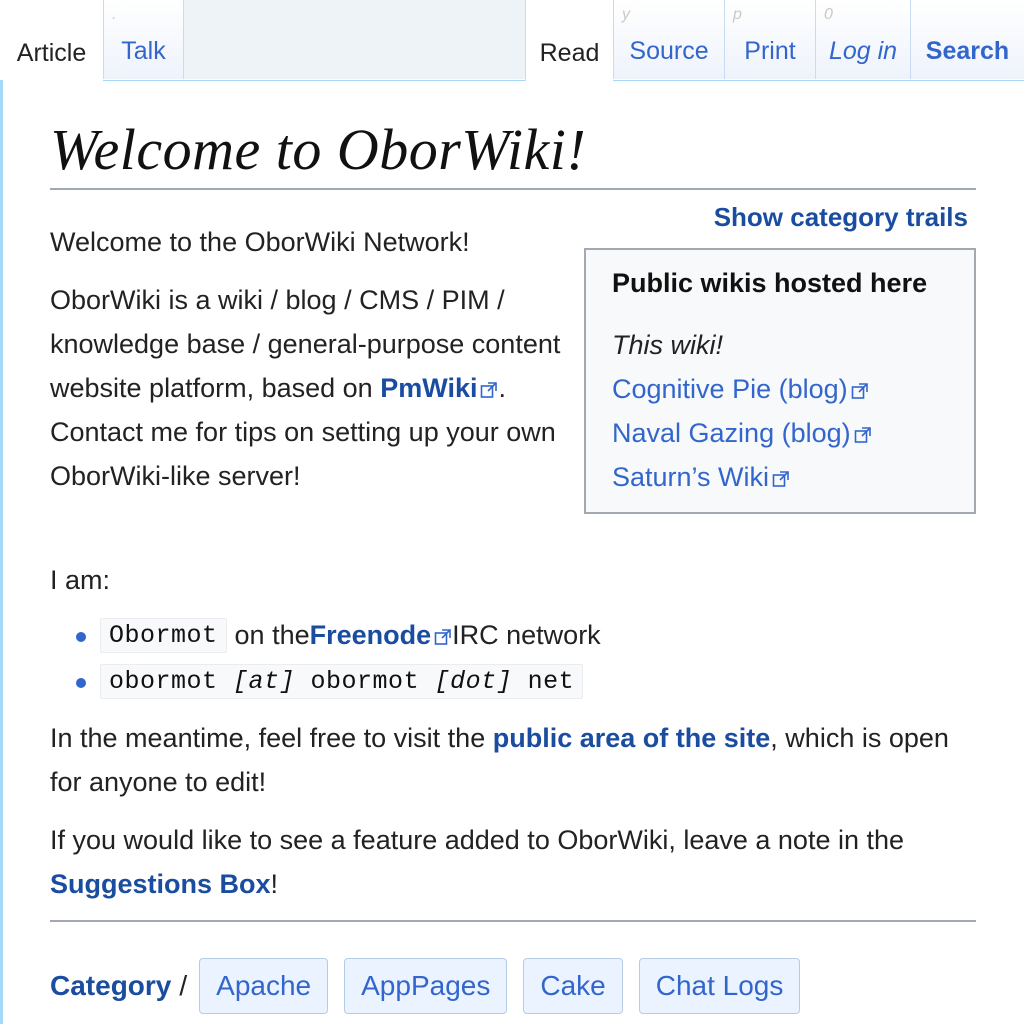  What do you see at coordinates (719, 986) in the screenshot?
I see `category-chip-chat-logs: Chat Logs` at bounding box center [719, 986].